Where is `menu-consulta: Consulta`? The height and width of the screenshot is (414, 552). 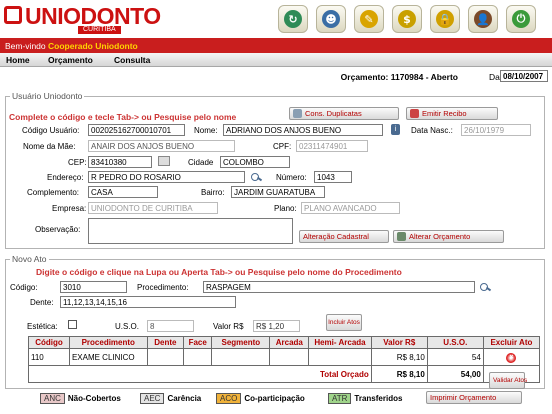
menu-consulta: Consulta is located at coordinates (132, 60).